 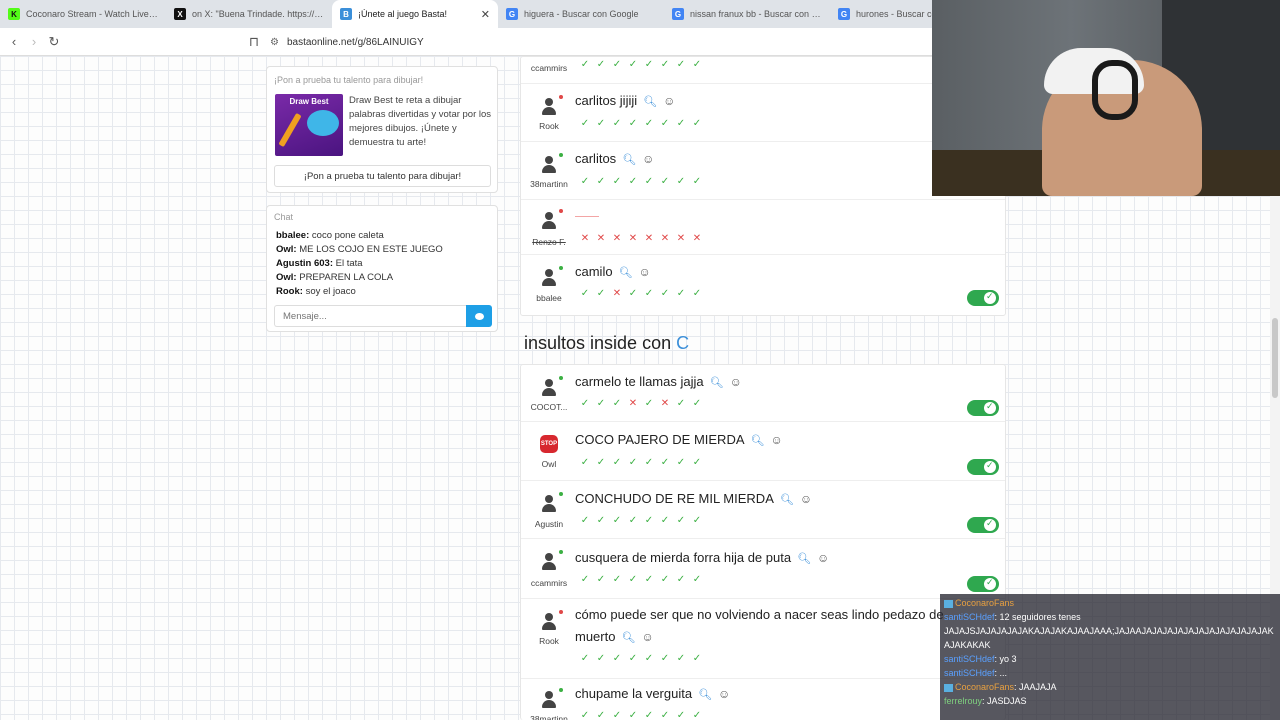 I want to click on tab-kick: K Coconaro Stream - Watch Live on Ki, so click(x=83, y=14).